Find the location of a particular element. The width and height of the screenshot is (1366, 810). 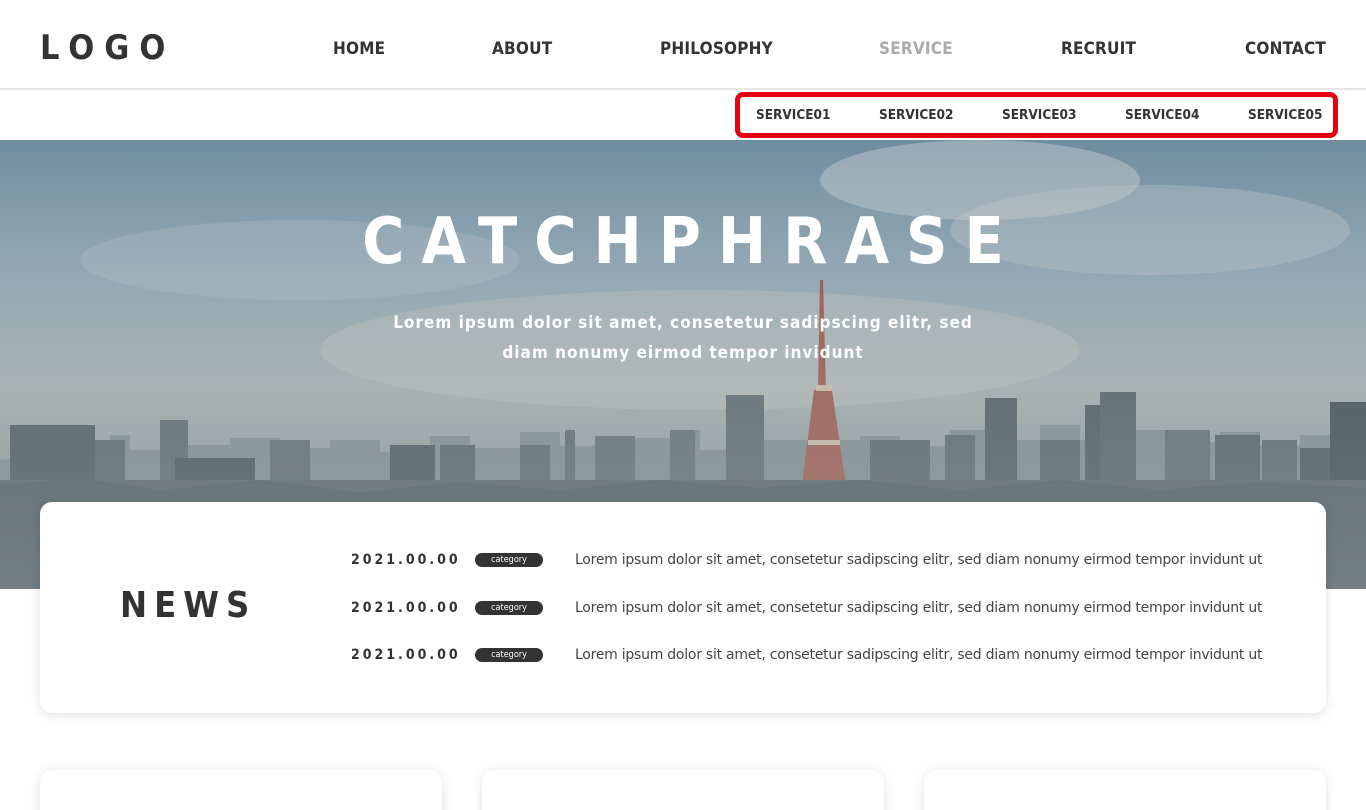

subnav-service03: SERVICE03 is located at coordinates (1039, 115).